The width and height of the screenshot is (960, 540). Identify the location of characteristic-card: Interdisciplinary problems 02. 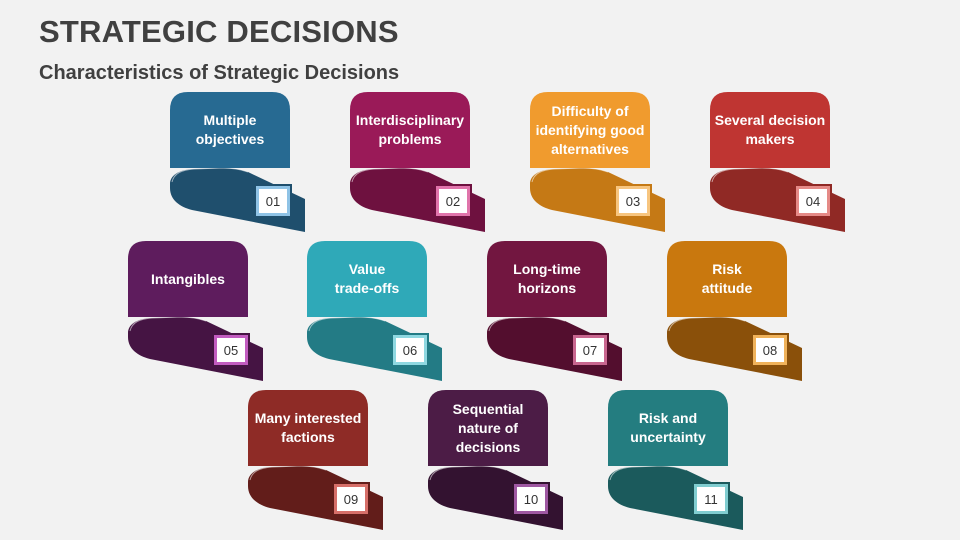
(420, 162).